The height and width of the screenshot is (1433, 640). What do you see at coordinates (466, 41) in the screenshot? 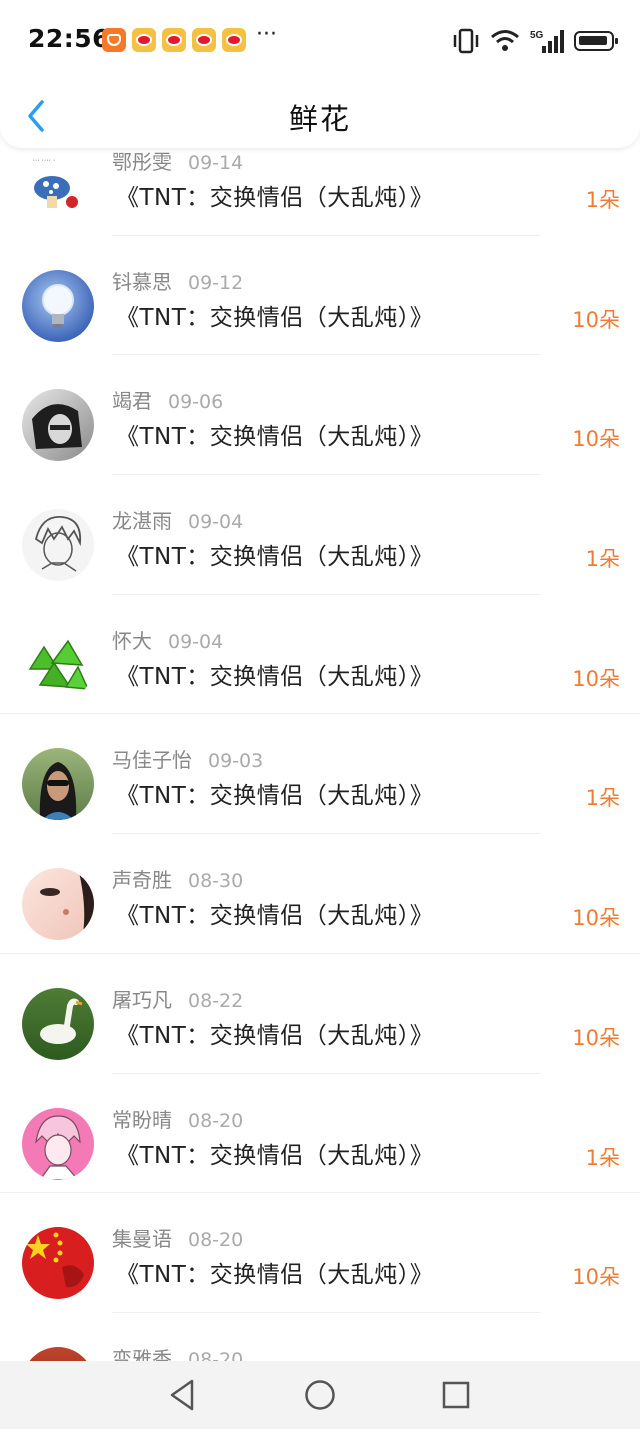
I see `vibrate-icon` at bounding box center [466, 41].